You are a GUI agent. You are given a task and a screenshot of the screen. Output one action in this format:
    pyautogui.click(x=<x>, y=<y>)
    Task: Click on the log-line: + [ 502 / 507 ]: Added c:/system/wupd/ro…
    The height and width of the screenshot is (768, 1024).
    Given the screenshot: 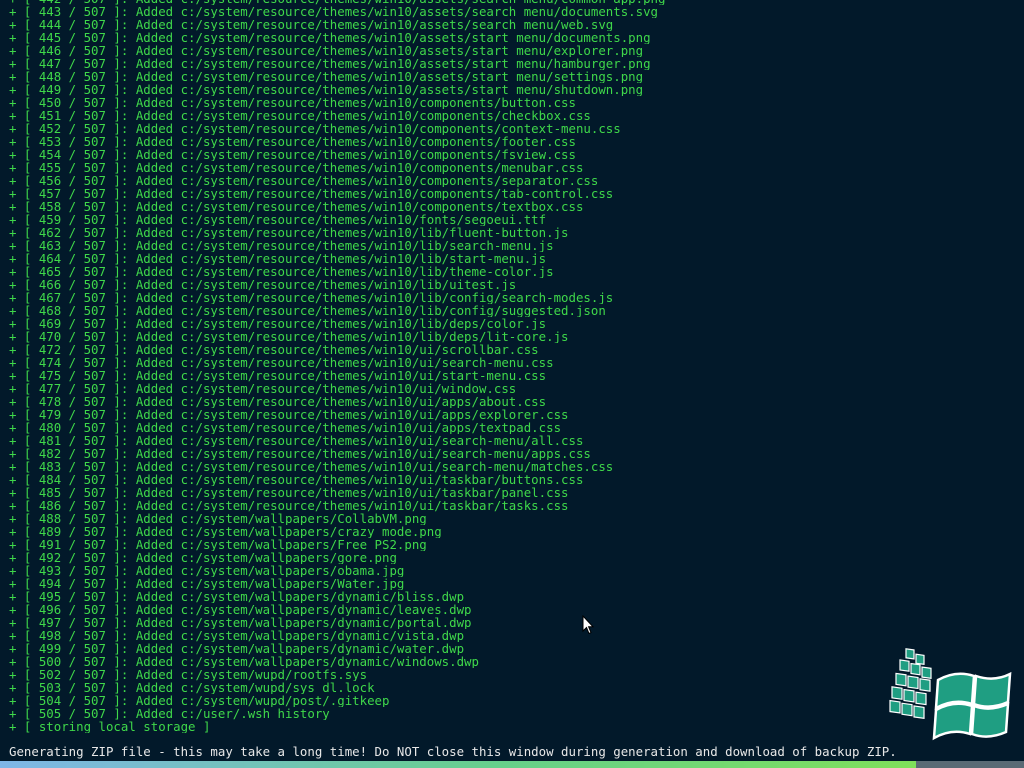 What is the action you would take?
    pyautogui.click(x=188, y=674)
    